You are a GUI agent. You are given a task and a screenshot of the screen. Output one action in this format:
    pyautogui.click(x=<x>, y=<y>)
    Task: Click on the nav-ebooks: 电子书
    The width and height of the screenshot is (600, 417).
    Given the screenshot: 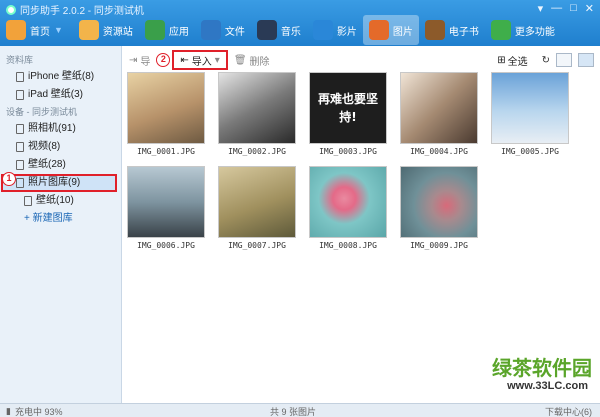 What is the action you would take?
    pyautogui.click(x=452, y=30)
    